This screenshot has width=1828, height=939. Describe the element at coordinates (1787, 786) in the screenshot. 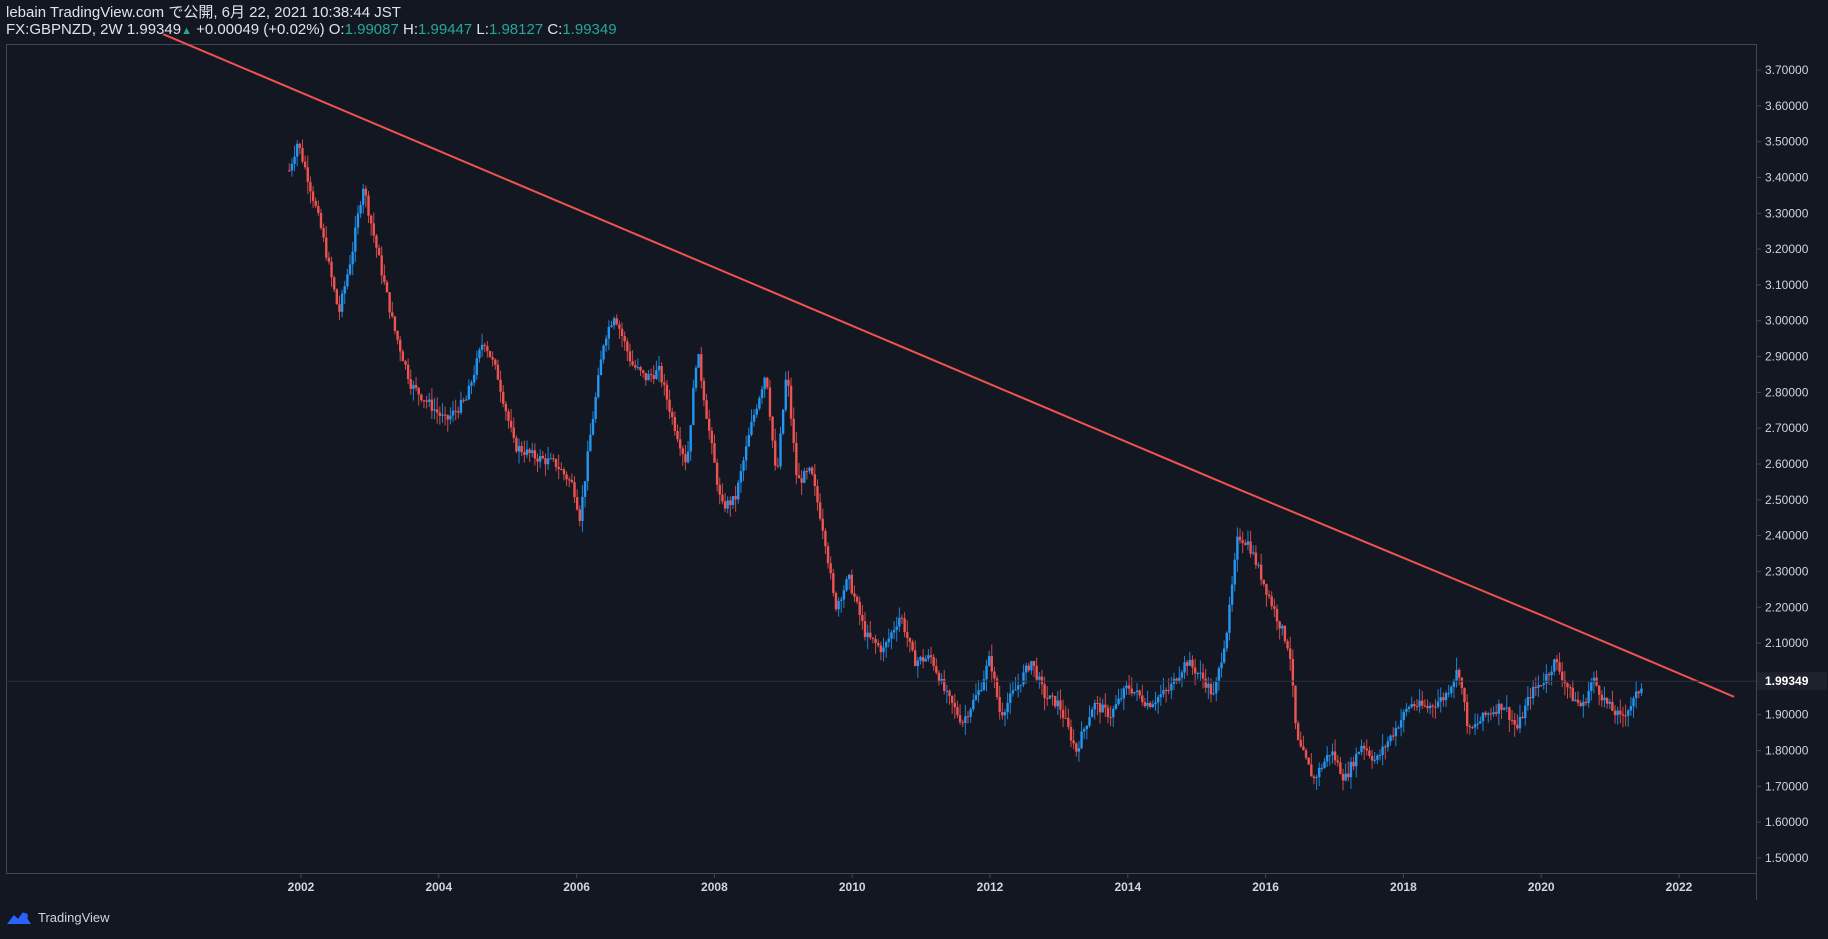

I see `y-tick-label: 1.70000` at that location.